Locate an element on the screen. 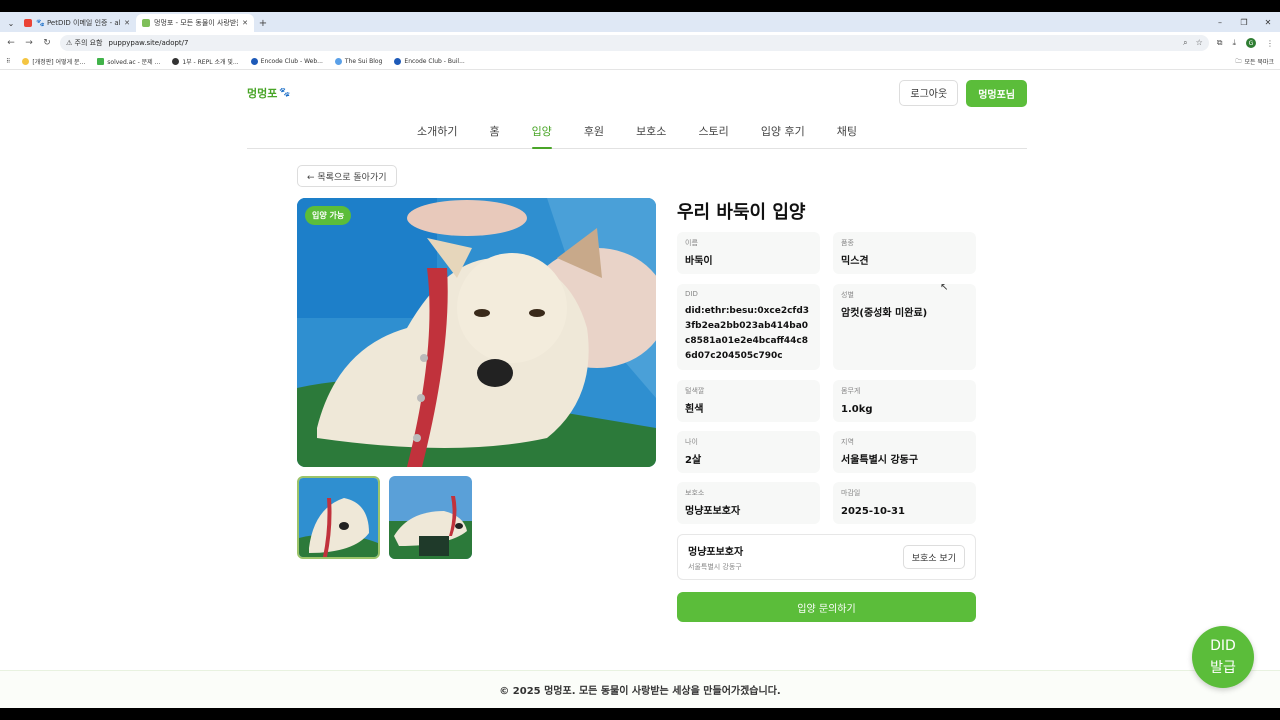 This screenshot has width=1280, height=720. logo-text: 멍멍포 is located at coordinates (262, 93).